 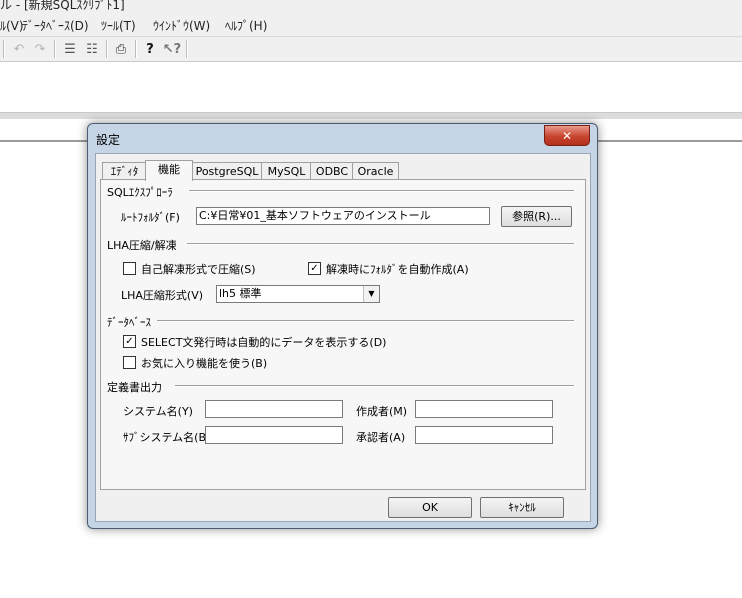 What do you see at coordinates (142, 245) in the screenshot?
I see `lha-header: LHA圧縮/解凍` at bounding box center [142, 245].